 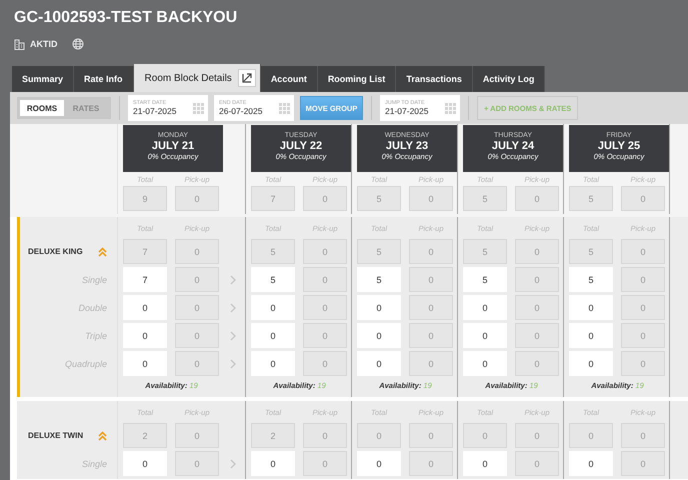 I want to click on tab: Room Block Details, so click(x=197, y=78).